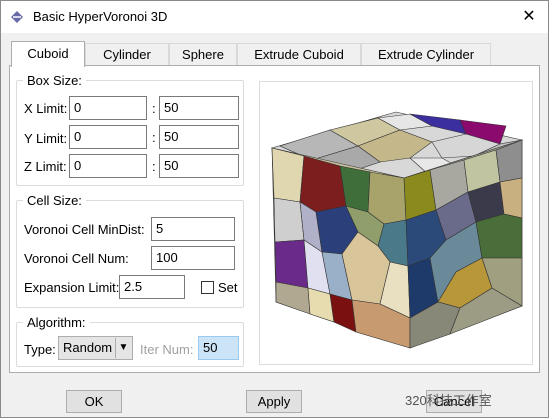 The height and width of the screenshot is (418, 549). What do you see at coordinates (56, 322) in the screenshot?
I see `algorithm-legend: Algorithm:` at bounding box center [56, 322].